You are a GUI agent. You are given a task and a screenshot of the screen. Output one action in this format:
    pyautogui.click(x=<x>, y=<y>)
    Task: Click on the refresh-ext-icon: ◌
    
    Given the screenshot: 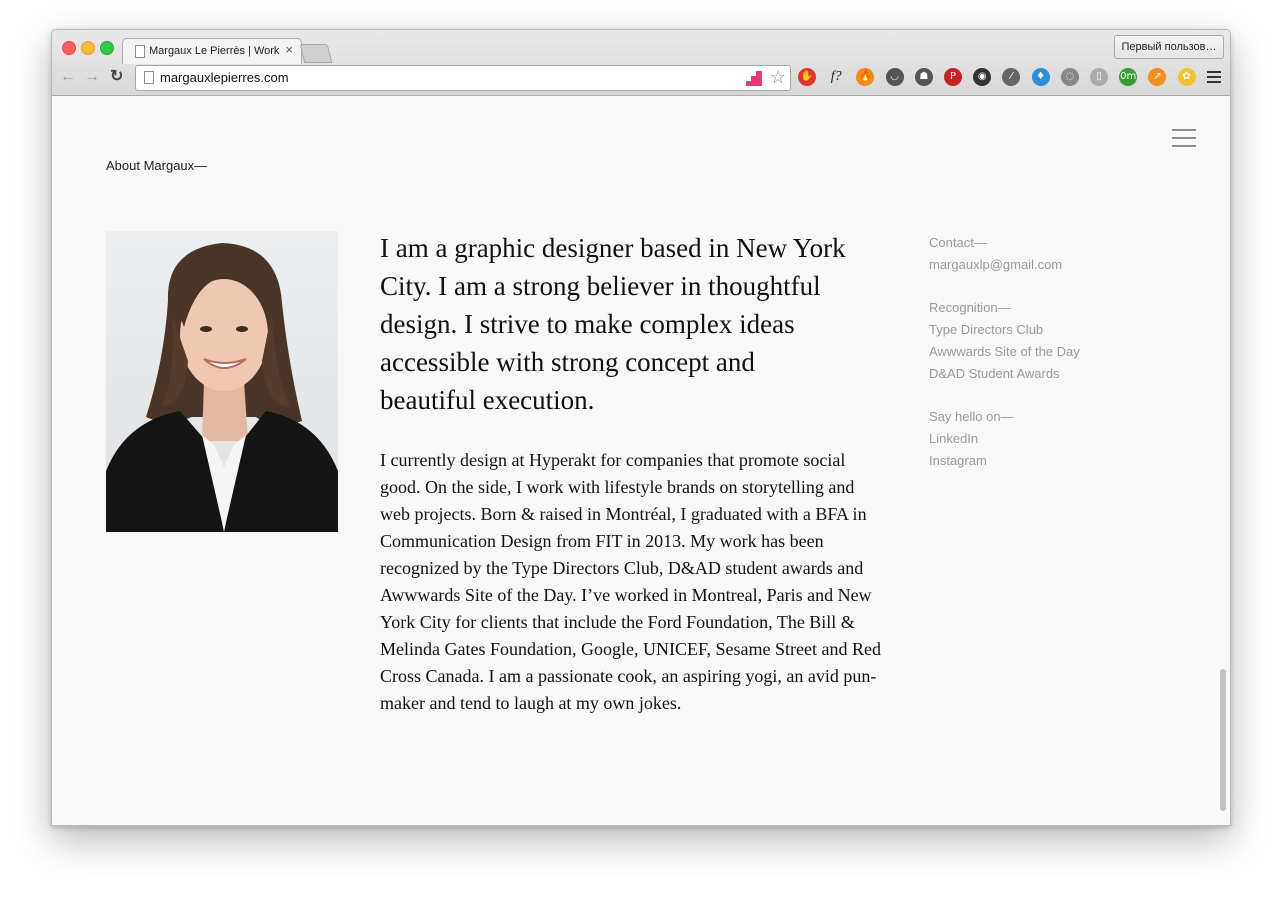 What is the action you would take?
    pyautogui.click(x=1069, y=77)
    